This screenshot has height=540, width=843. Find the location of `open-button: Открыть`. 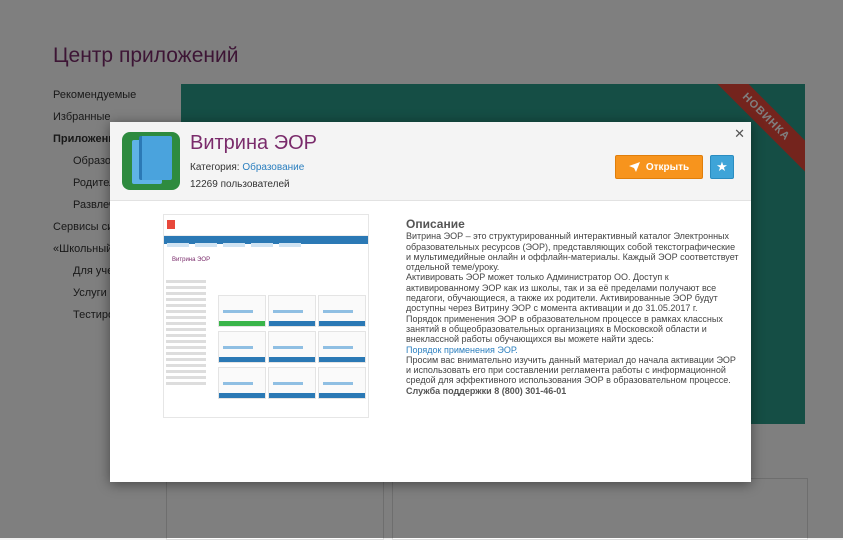

open-button: Открыть is located at coordinates (659, 167).